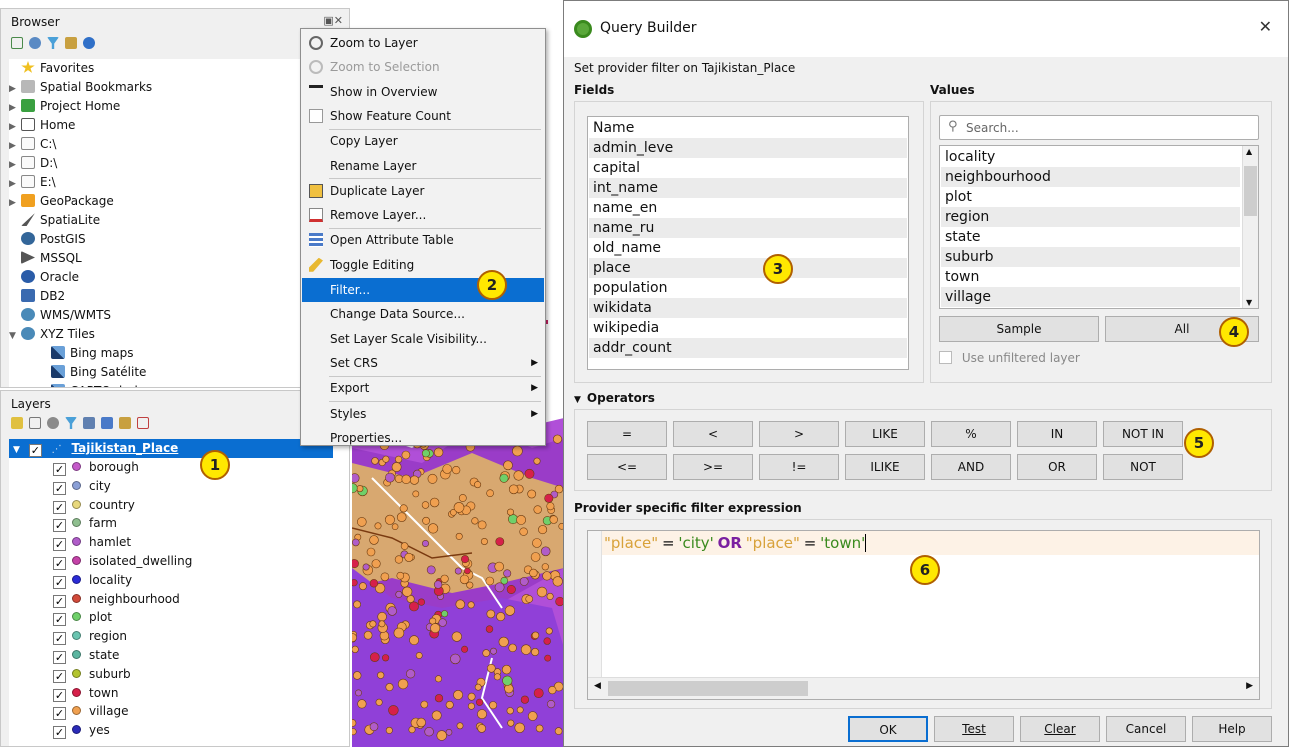 The width and height of the screenshot is (1289, 747). I want to click on menu-item: Show in Overview, so click(423, 92).